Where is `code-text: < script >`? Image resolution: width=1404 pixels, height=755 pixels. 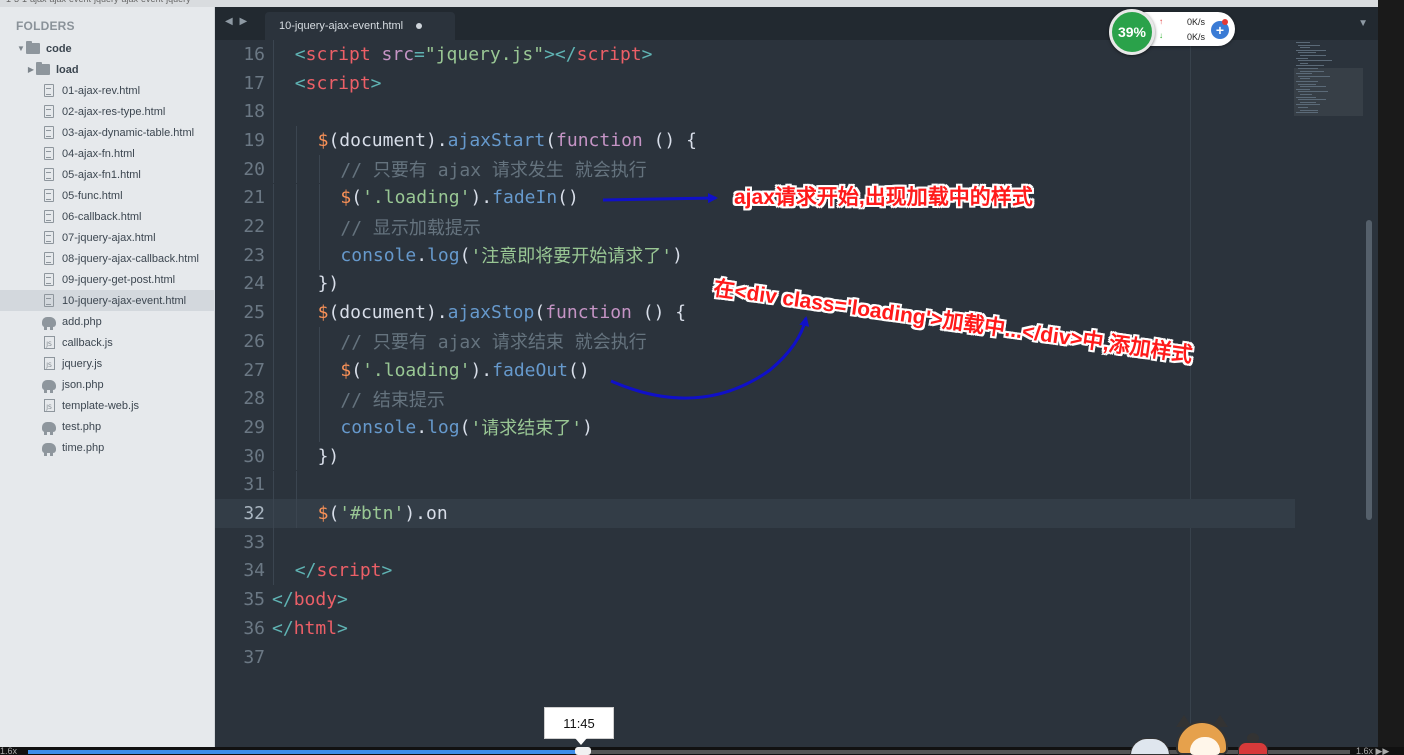
code-text: < script > is located at coordinates (338, 83).